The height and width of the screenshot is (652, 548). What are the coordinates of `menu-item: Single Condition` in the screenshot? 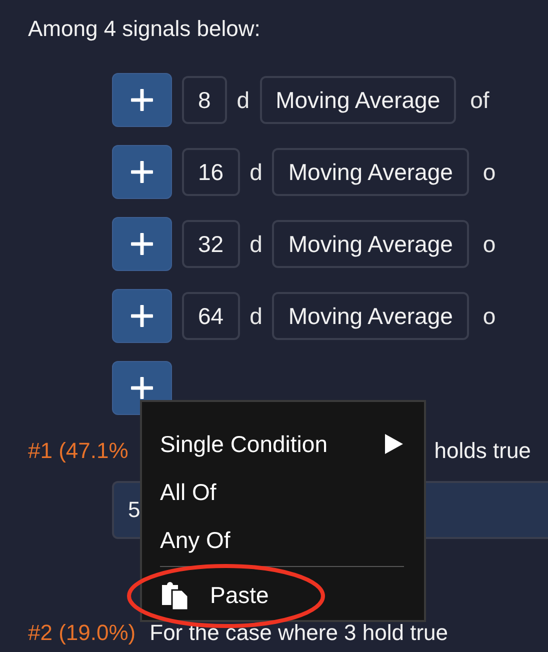 It's located at (282, 444).